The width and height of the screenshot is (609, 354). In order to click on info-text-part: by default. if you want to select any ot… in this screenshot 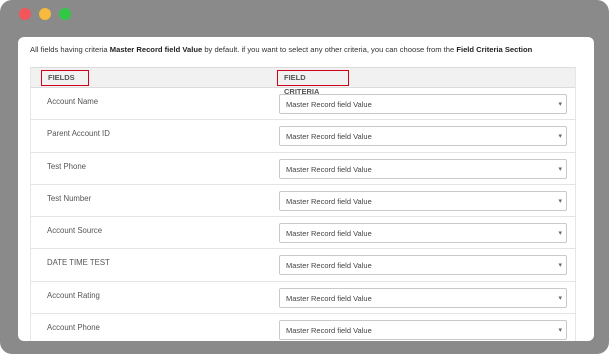, I will do `click(329, 49)`.